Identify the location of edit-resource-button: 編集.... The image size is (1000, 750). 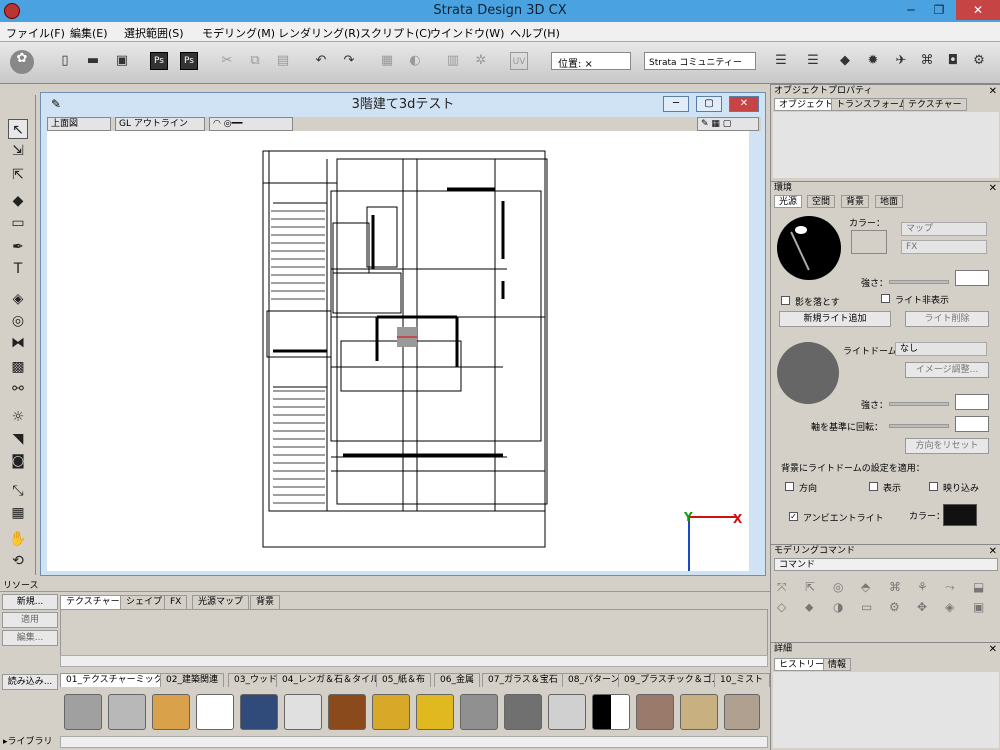
(30, 638).